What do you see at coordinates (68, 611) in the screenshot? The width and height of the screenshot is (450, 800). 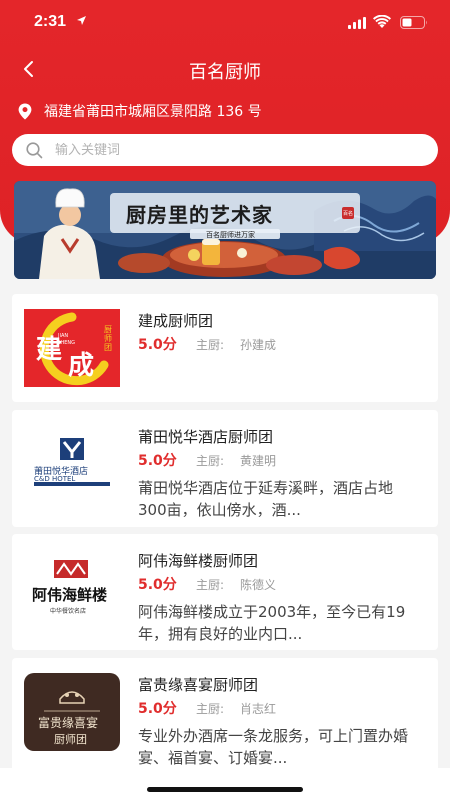 I see `logo-text: 中华餐饮名店` at bounding box center [68, 611].